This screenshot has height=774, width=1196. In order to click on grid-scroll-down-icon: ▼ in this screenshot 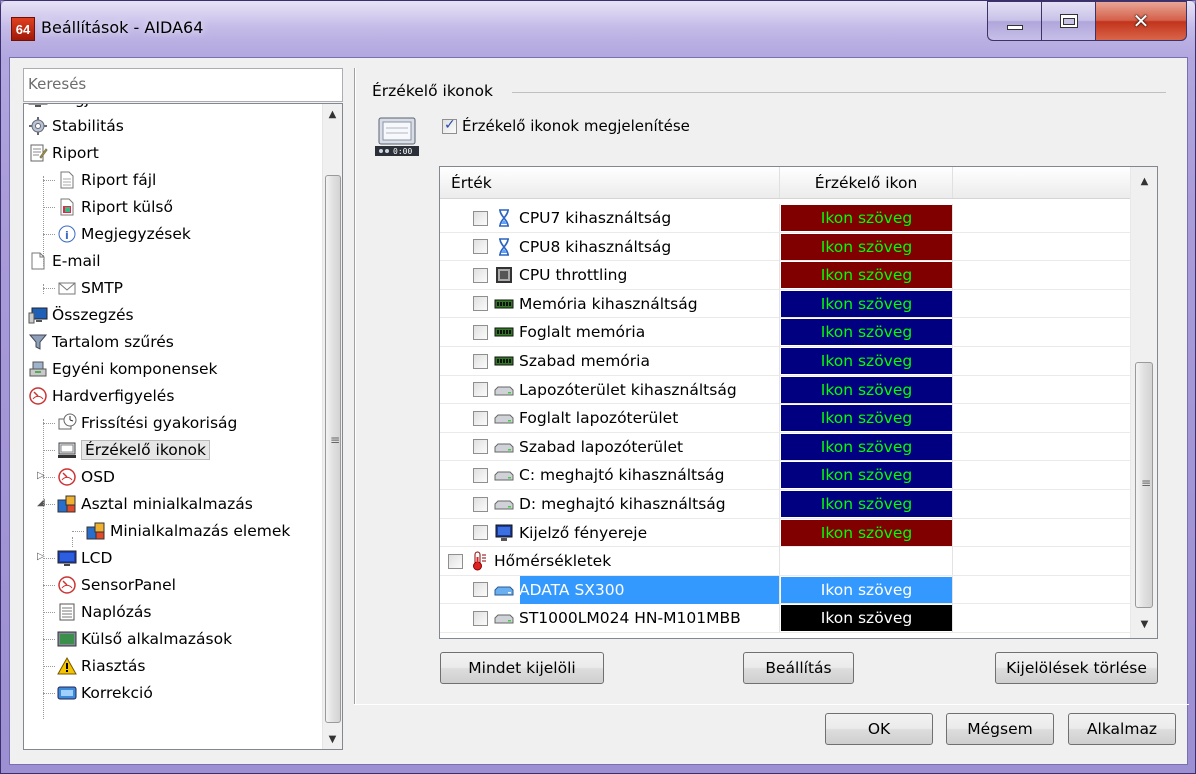, I will do `click(1144, 624)`.